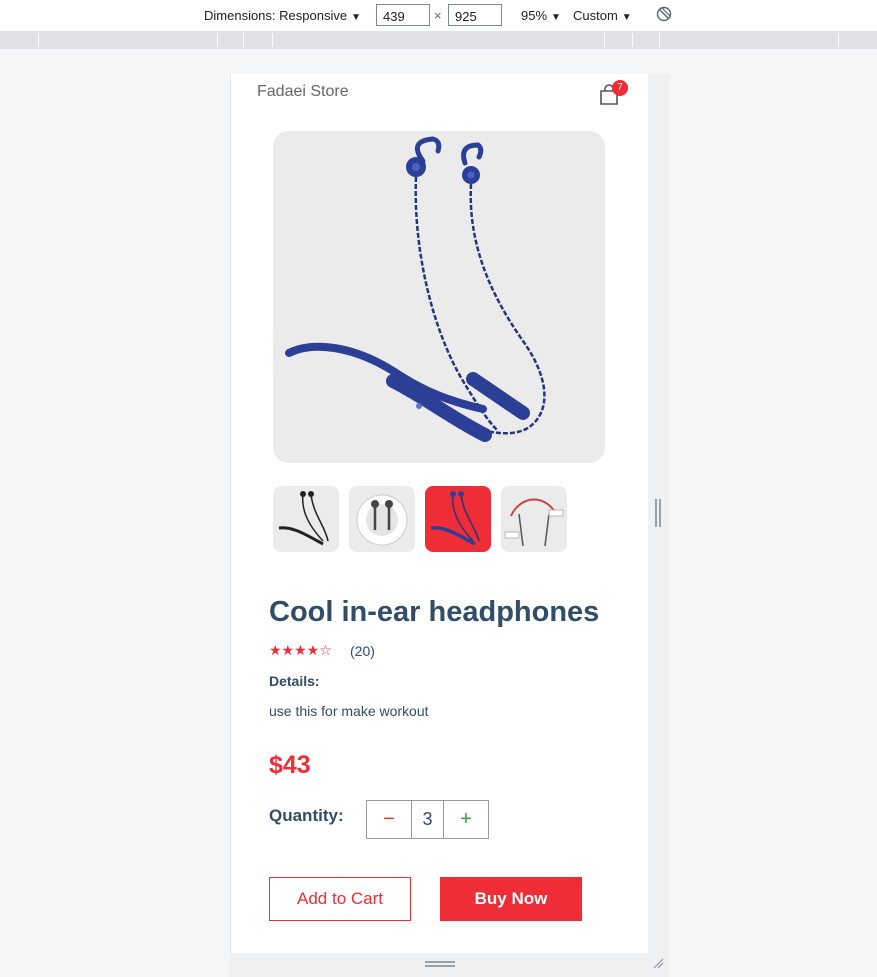  Describe the element at coordinates (658, 963) in the screenshot. I see `resize-handle-corner` at that location.